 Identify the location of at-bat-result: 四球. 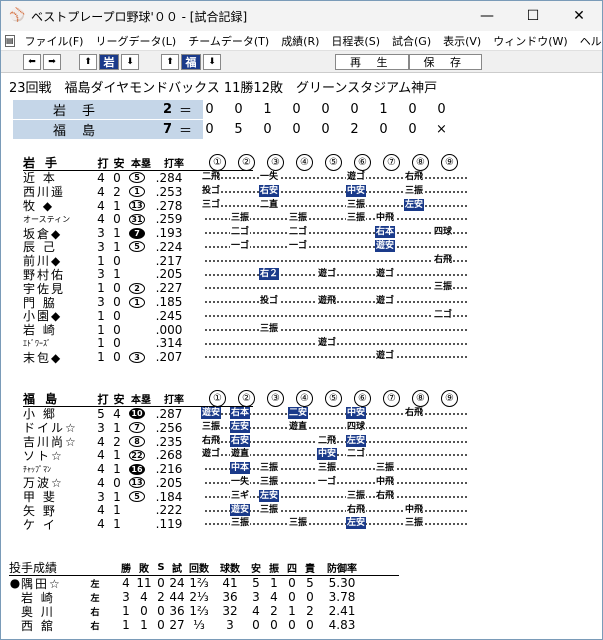
(356, 426).